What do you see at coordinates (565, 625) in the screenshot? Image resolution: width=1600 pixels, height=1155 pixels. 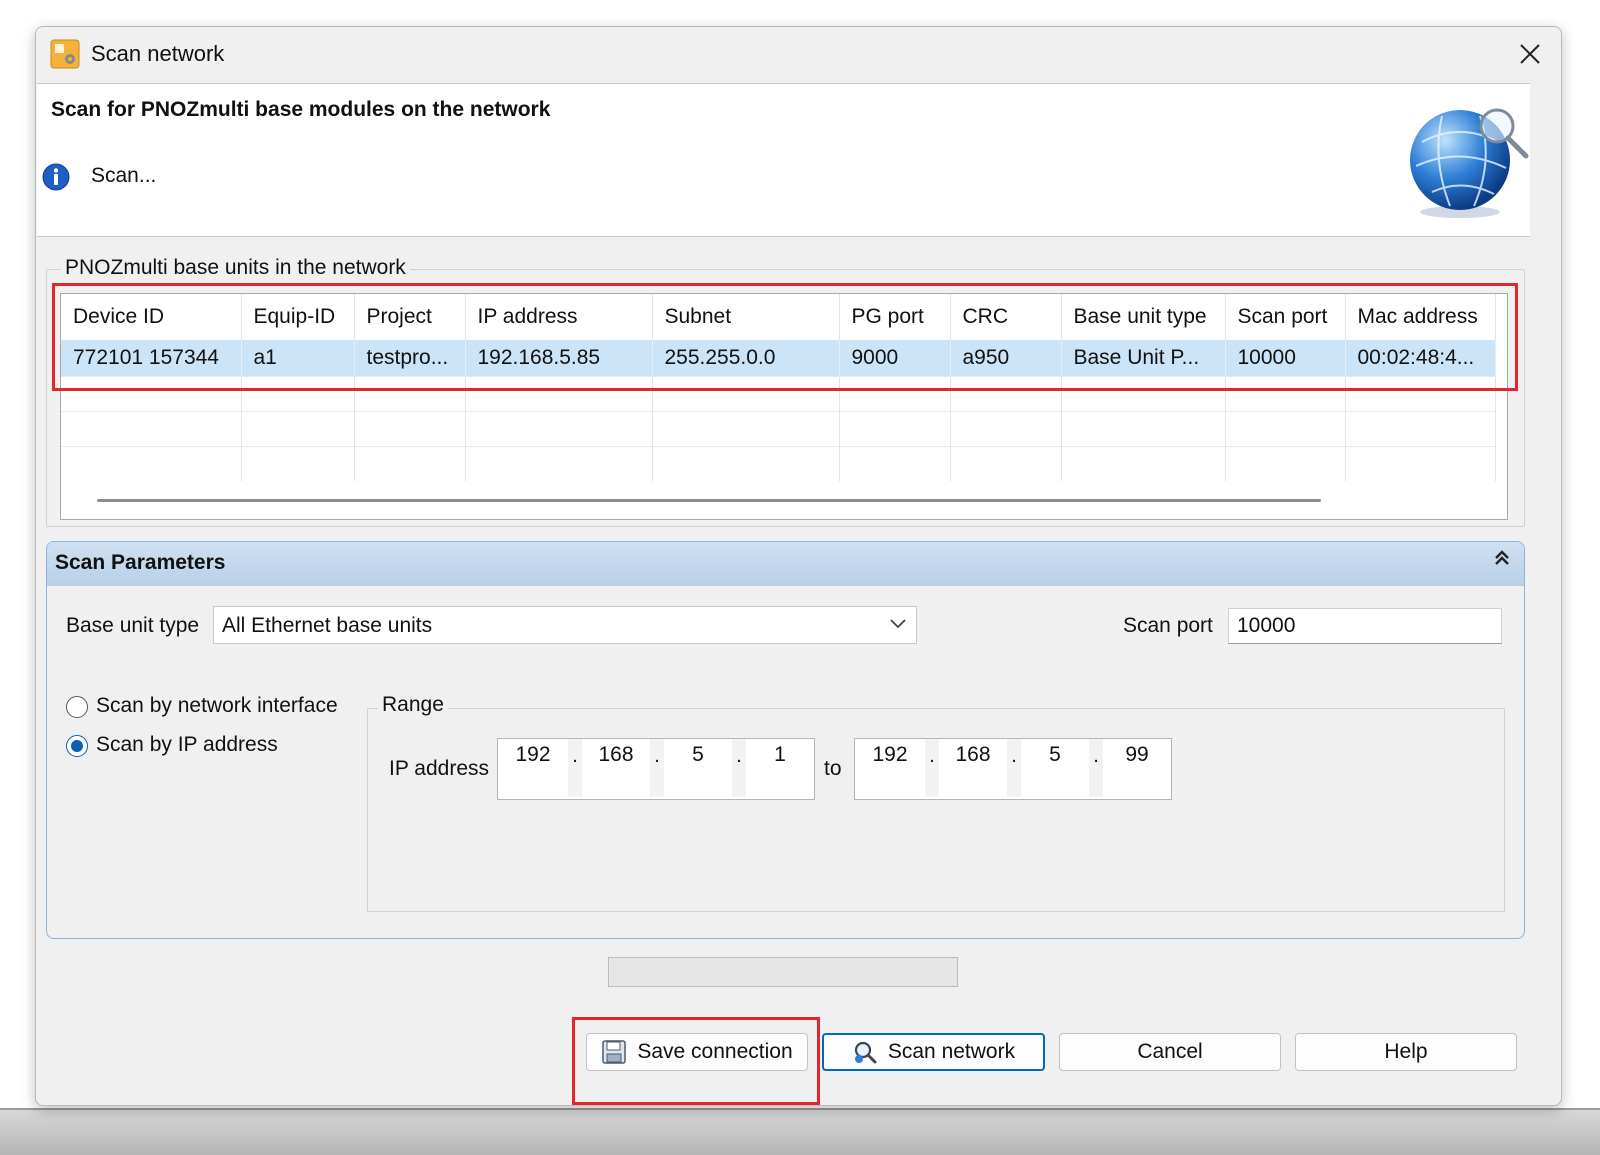 I see `base-unit-type-select: All Ethernet base units` at bounding box center [565, 625].